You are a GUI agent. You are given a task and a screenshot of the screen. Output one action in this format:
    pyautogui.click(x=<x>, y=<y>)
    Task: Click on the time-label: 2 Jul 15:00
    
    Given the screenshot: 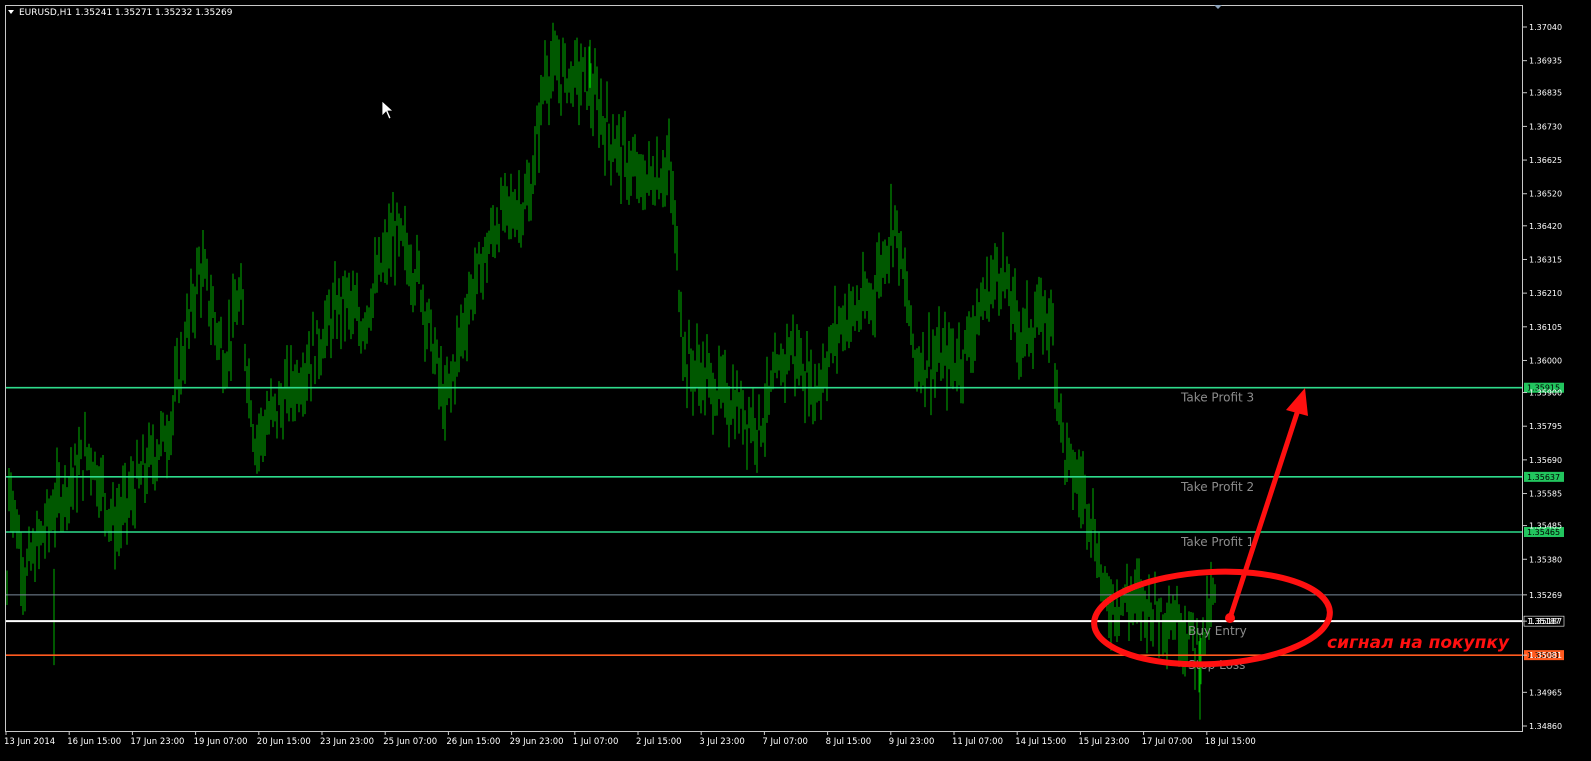 What is the action you would take?
    pyautogui.click(x=659, y=742)
    